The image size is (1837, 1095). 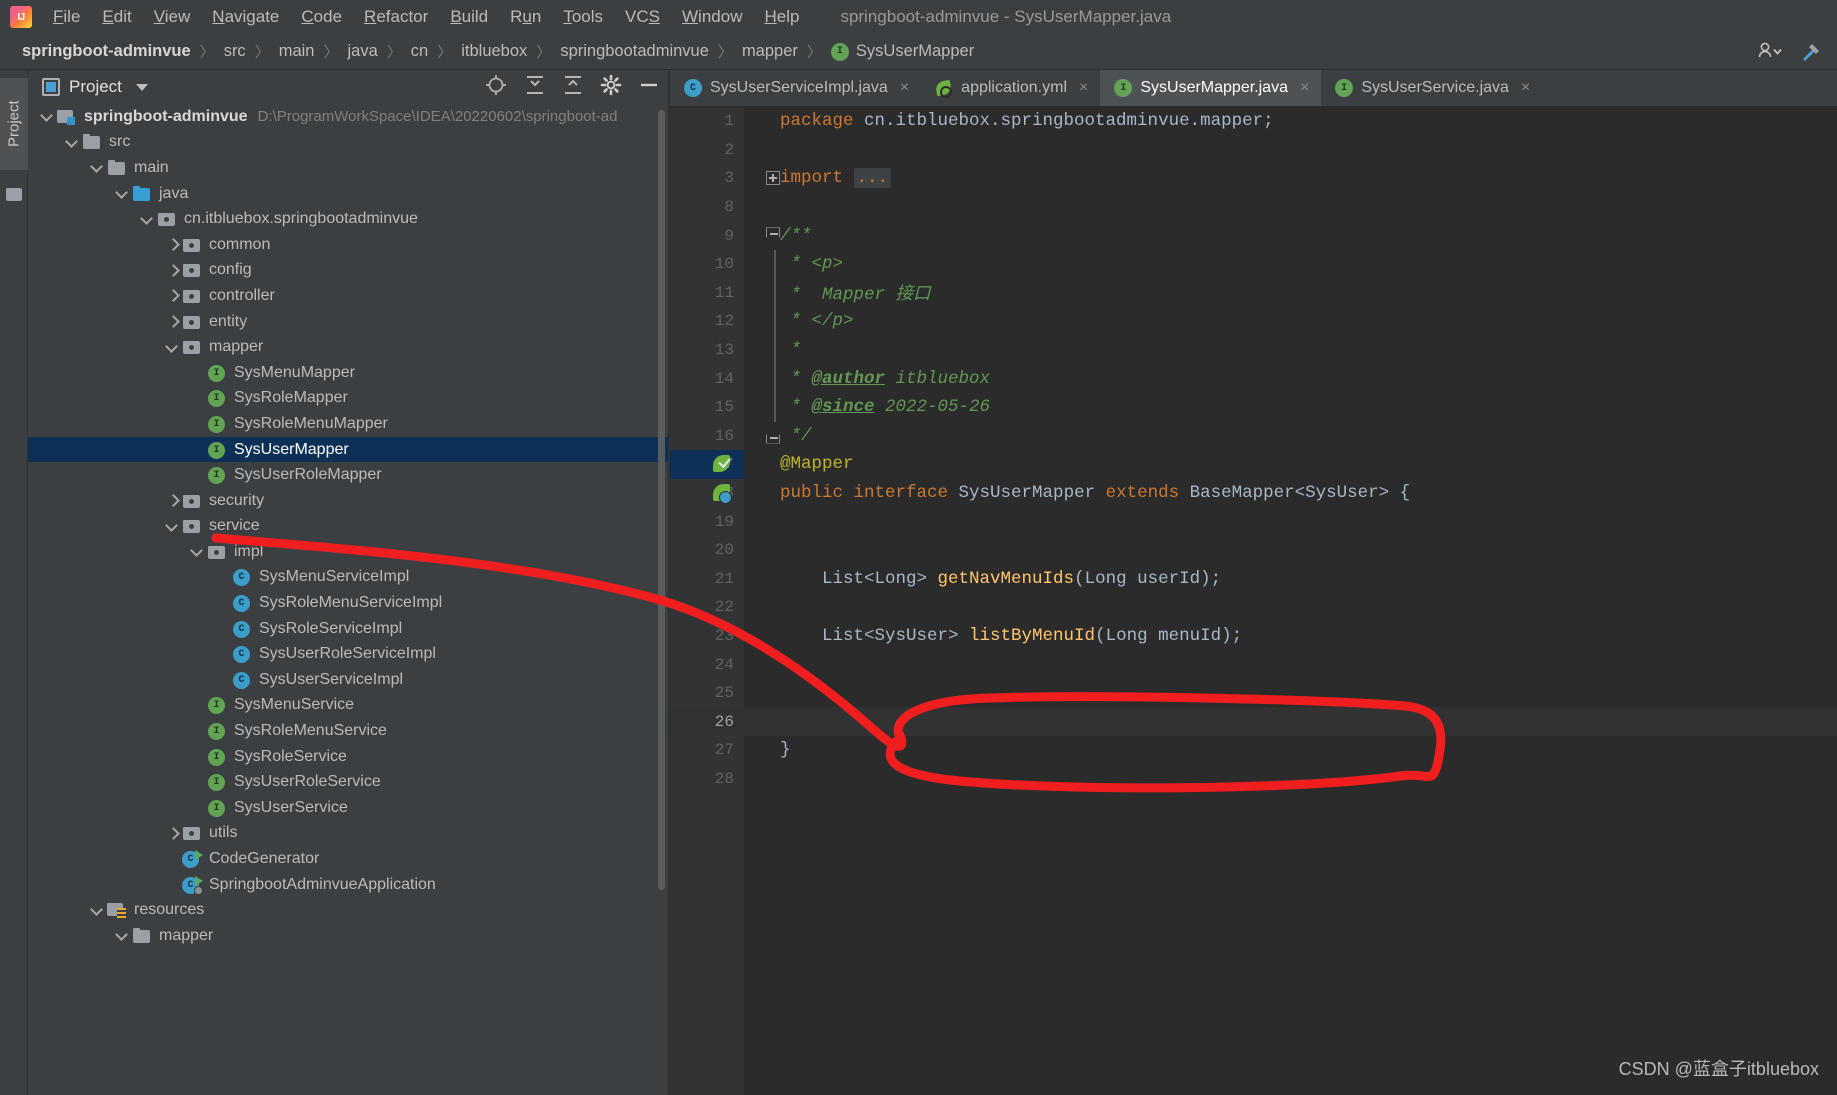 What do you see at coordinates (781, 17) in the screenshot?
I see `menu-item-help: Help` at bounding box center [781, 17].